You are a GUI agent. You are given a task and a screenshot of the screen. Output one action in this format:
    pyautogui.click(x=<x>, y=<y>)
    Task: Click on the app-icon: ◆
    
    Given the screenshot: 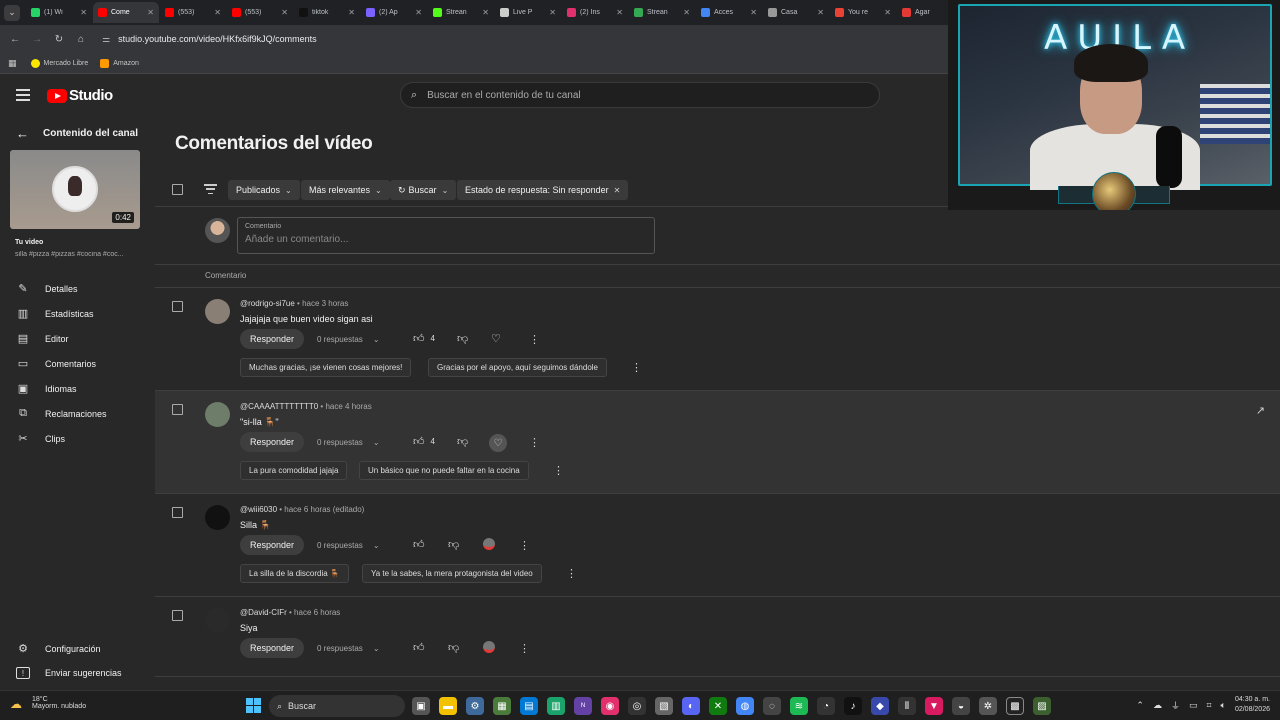 What is the action you would take?
    pyautogui.click(x=880, y=706)
    